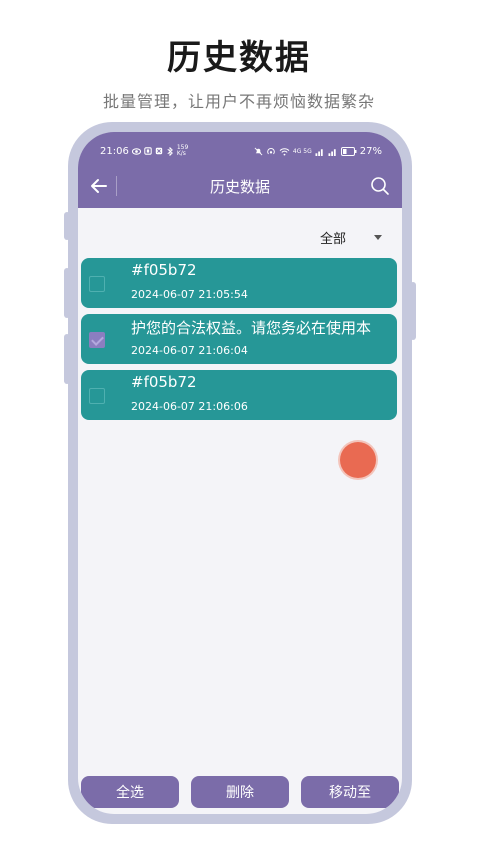 Image resolution: width=478 pixels, height=850 pixels. I want to click on delete-button: 删除, so click(240, 792).